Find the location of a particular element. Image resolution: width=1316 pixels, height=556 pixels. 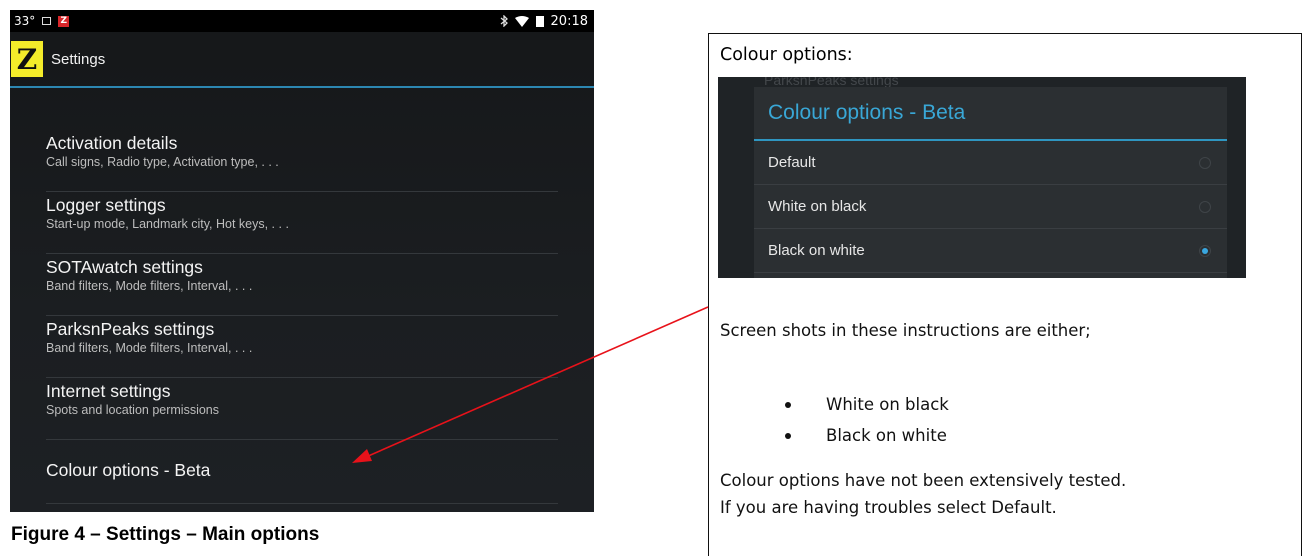

bullet-item: Black on white is located at coordinates (829, 435).